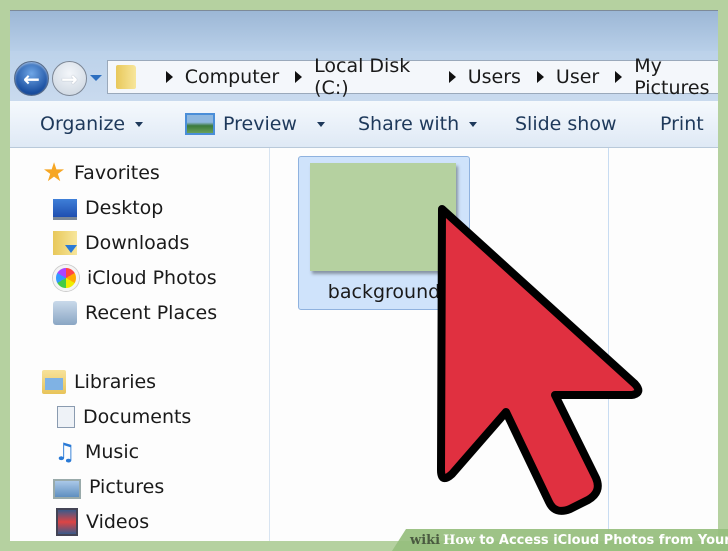 The height and width of the screenshot is (551, 728). Describe the element at coordinates (603, 540) in the screenshot. I see `watermark-title: to Access iCloud Photos from Your PC` at that location.